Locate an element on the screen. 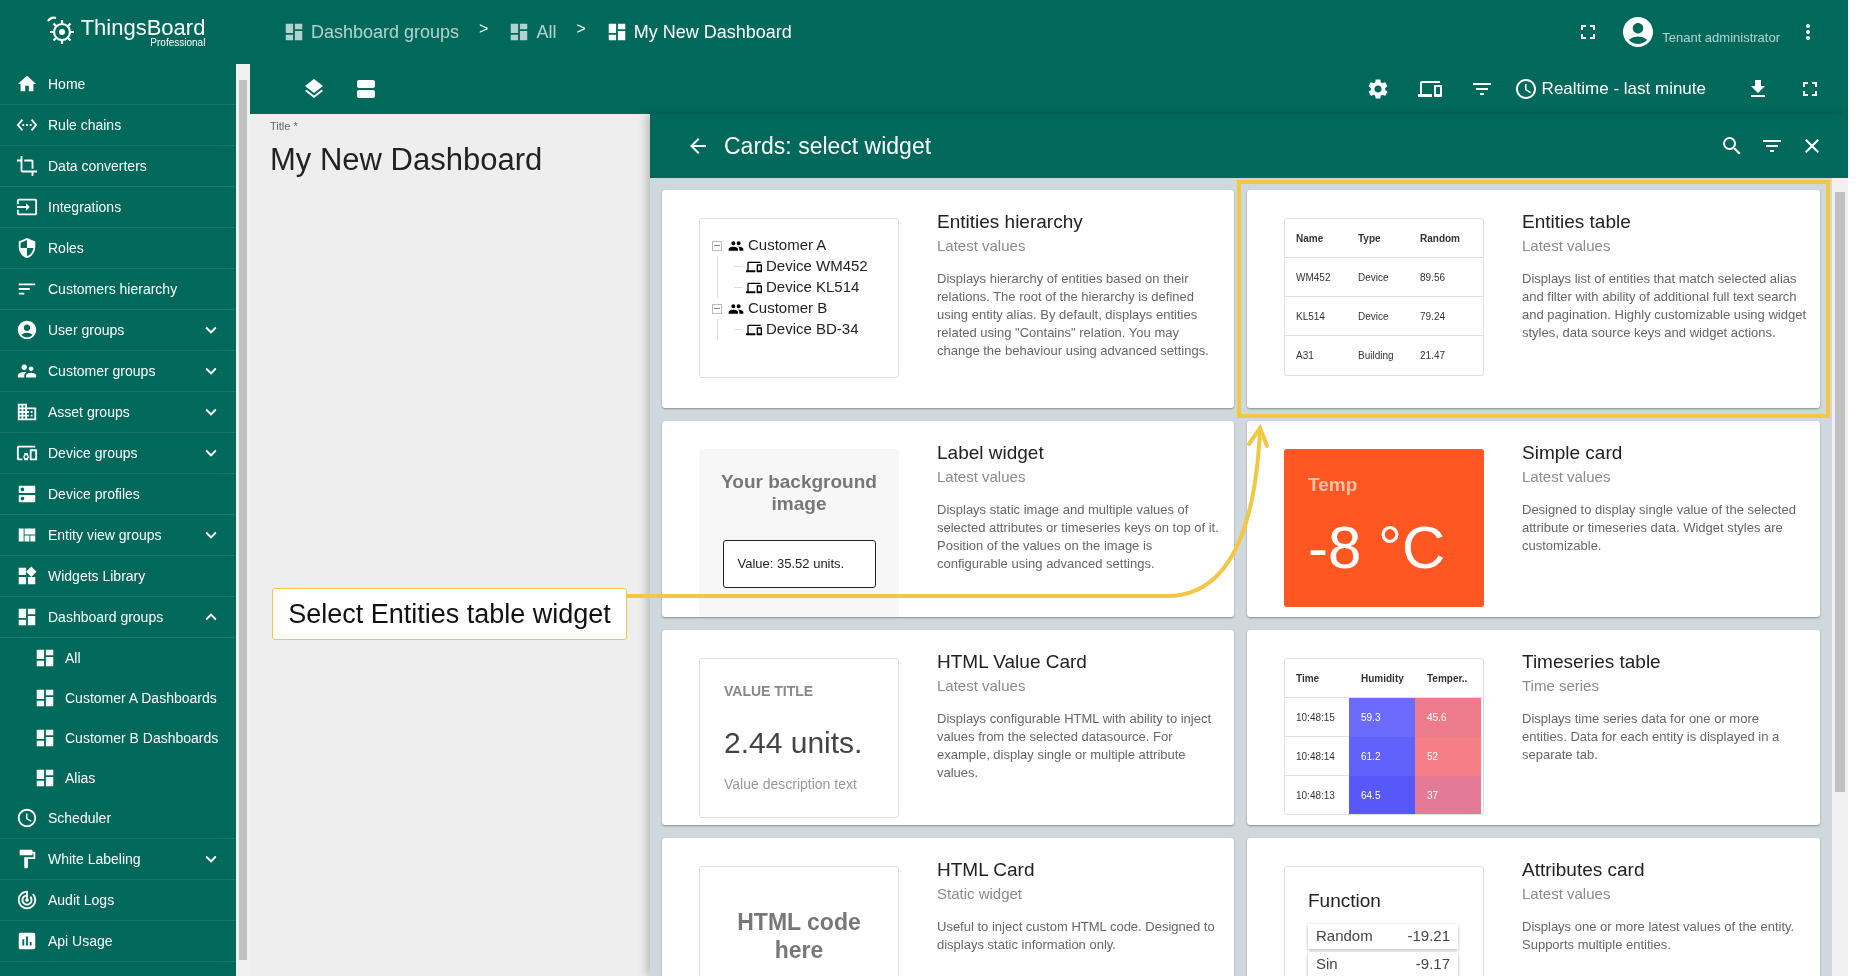  widget-title: Timeseries table is located at coordinates (1592, 662).